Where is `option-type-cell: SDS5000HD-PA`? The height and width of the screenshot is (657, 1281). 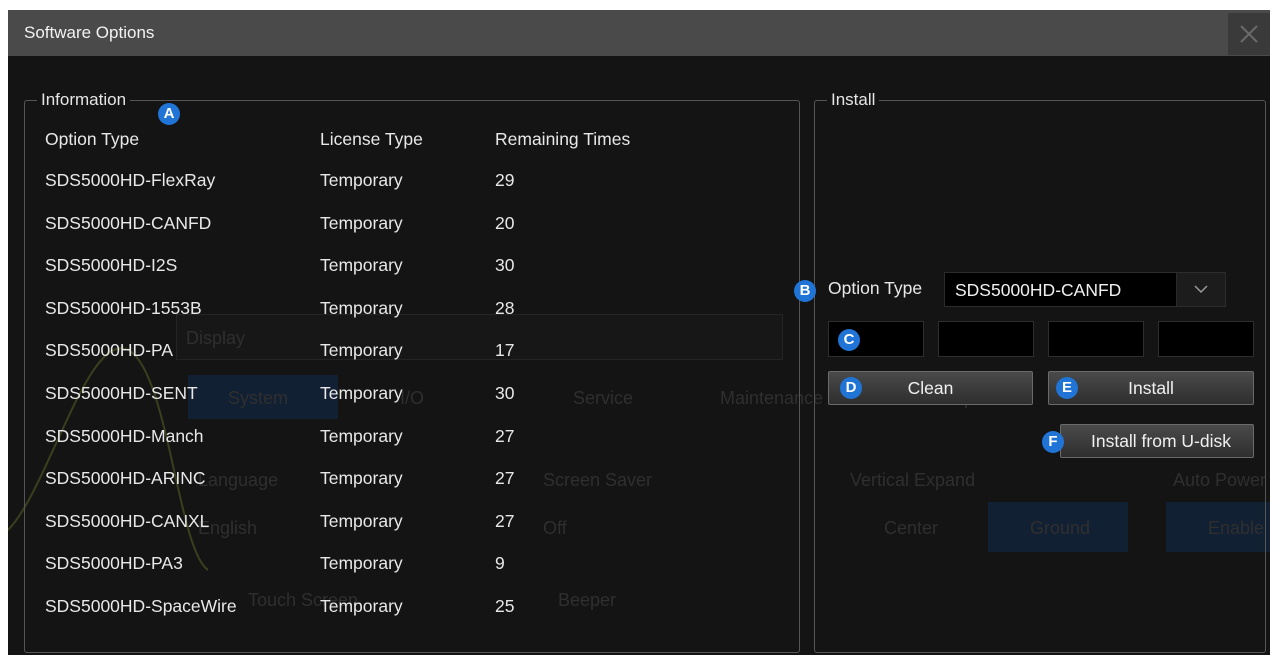 option-type-cell: SDS5000HD-PA is located at coordinates (109, 350).